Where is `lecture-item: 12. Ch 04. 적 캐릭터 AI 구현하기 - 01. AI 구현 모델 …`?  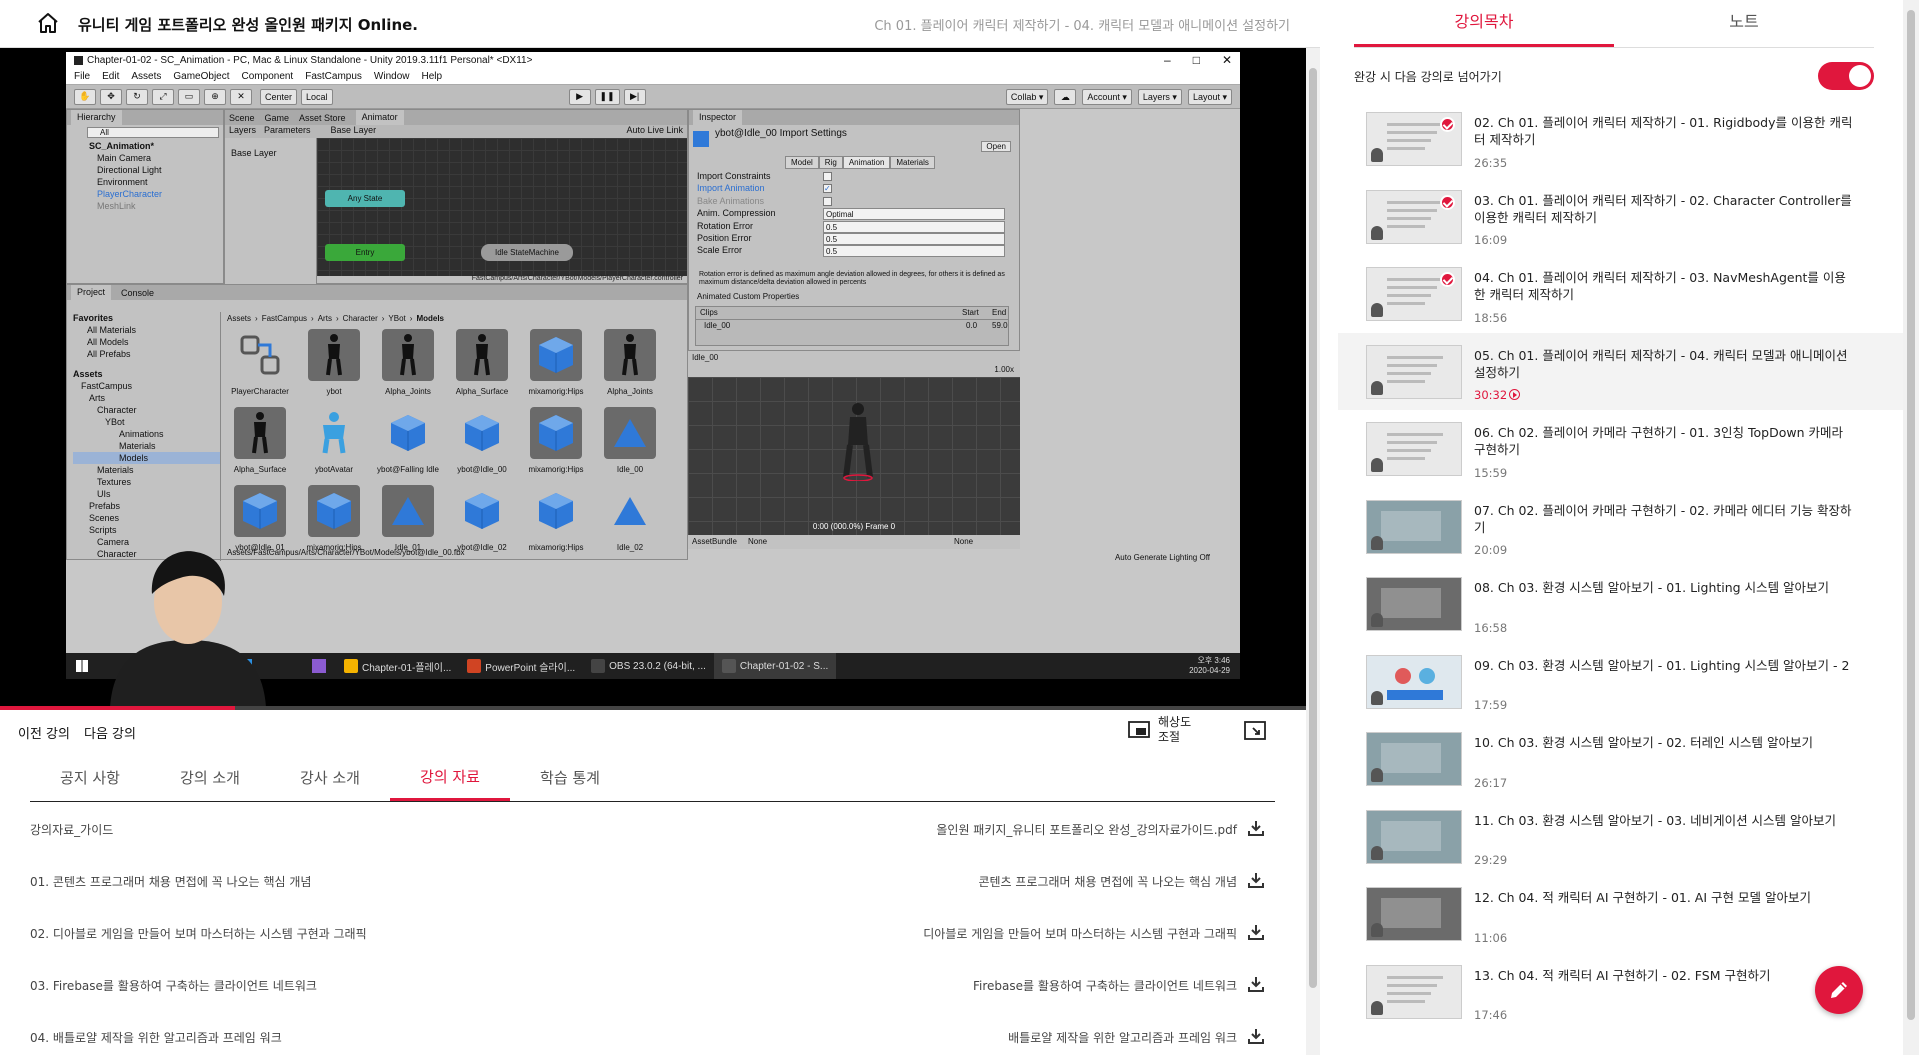
lecture-item: 12. Ch 04. 적 캐릭터 AI 구현하기 - 01. AI 구현 모델 … is located at coordinates (1620, 914).